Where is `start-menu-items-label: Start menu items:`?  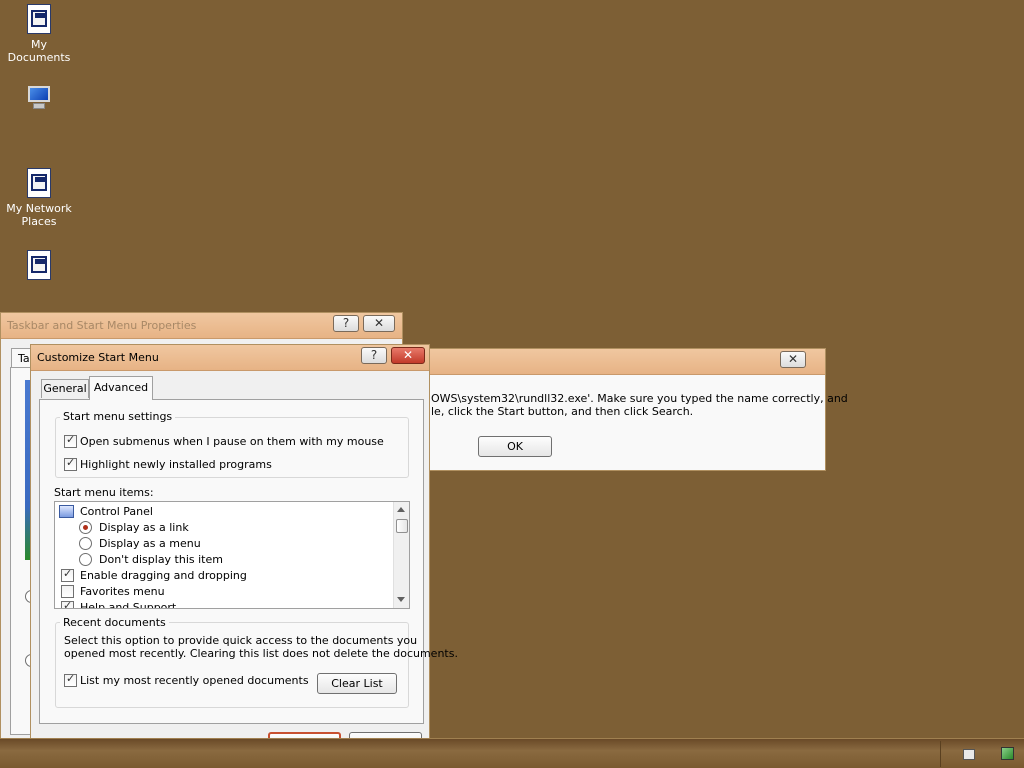
start-menu-items-label: Start menu items: is located at coordinates (104, 492).